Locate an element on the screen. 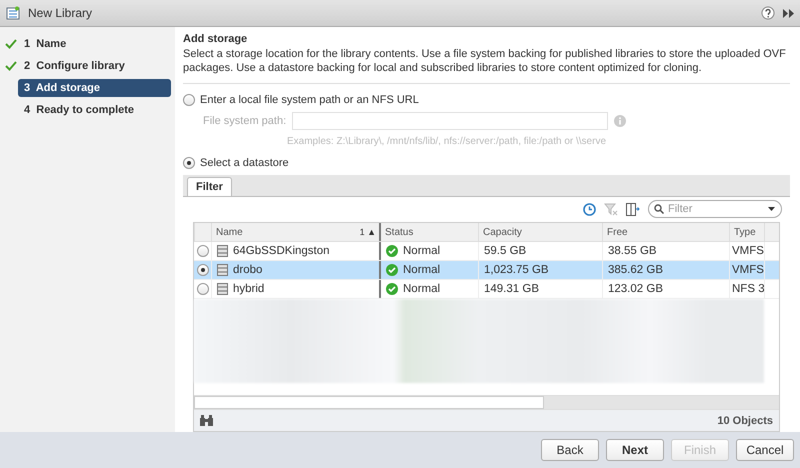 The image size is (800, 468). table-row: drobo Normal 1,023.75 GB 385.62 GB VMFS is located at coordinates (486, 270).